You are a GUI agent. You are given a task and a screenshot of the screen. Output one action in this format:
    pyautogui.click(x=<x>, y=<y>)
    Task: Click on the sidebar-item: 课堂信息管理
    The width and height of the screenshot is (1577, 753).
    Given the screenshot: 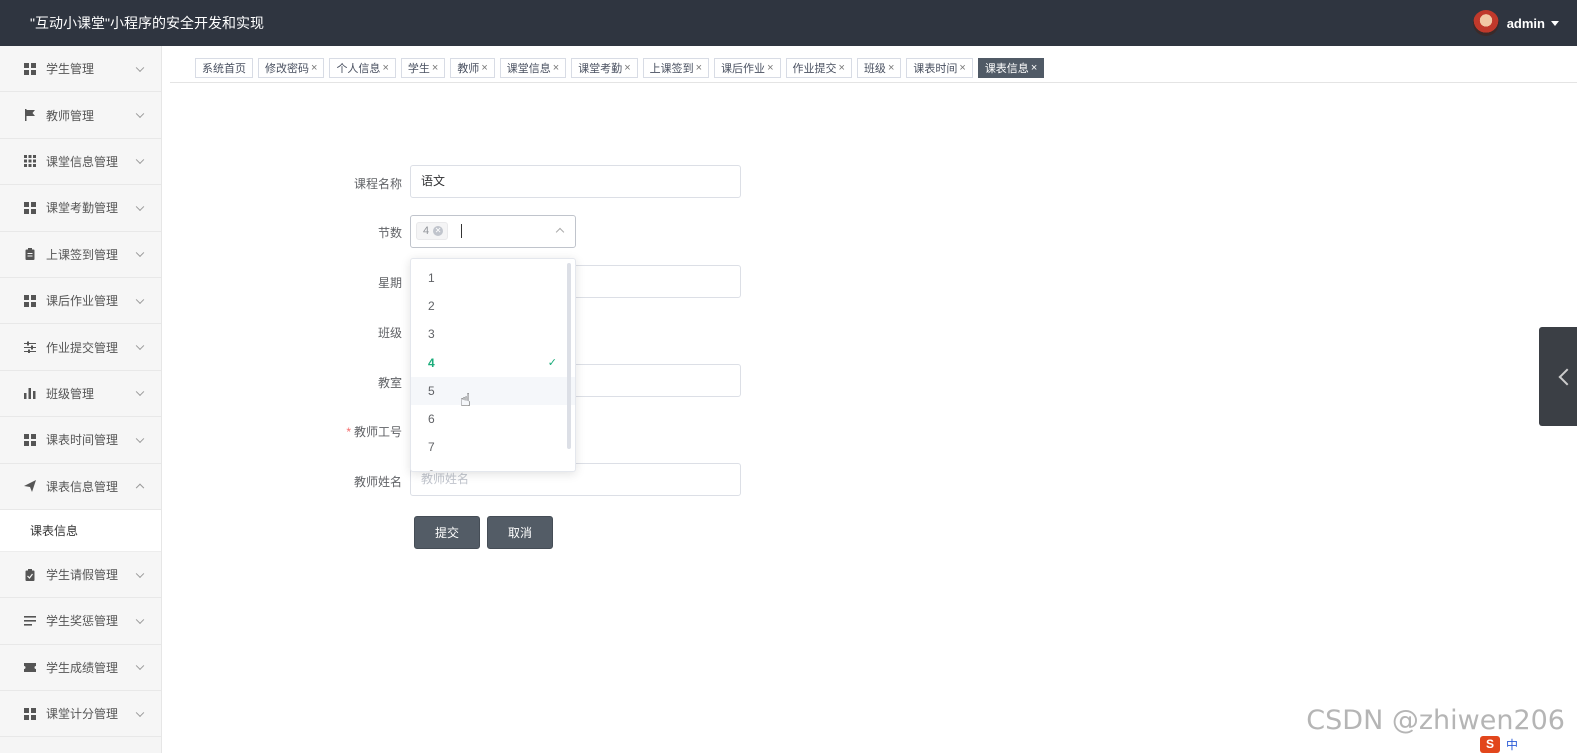 What is the action you would take?
    pyautogui.click(x=80, y=162)
    